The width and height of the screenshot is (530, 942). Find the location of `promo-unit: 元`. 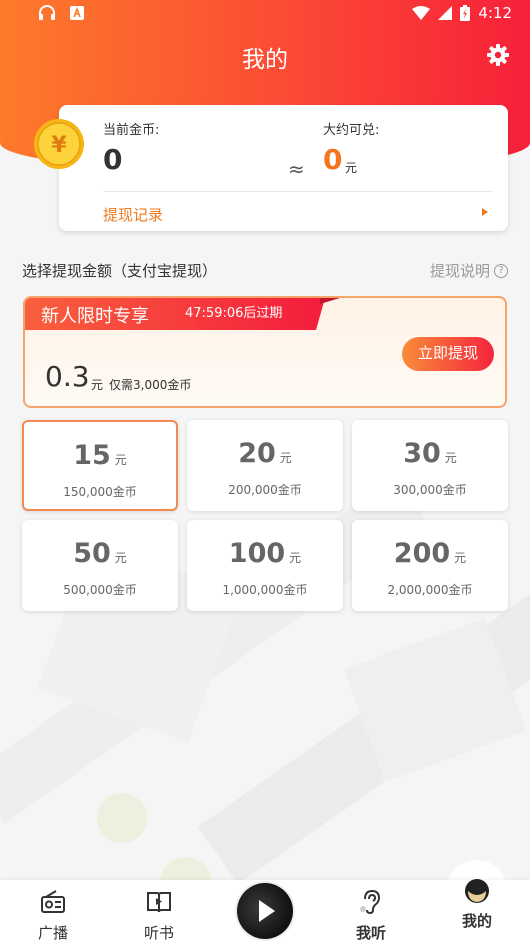

promo-unit: 元 is located at coordinates (97, 385).